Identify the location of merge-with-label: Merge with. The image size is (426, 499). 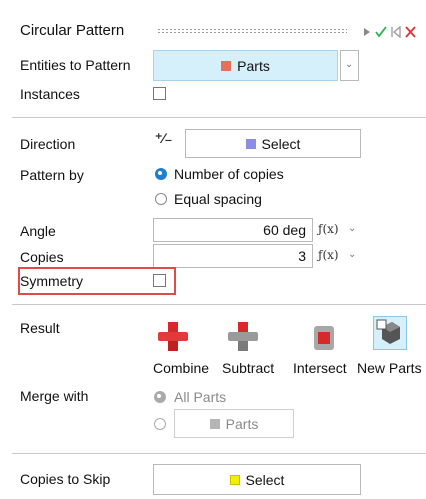
(54, 396).